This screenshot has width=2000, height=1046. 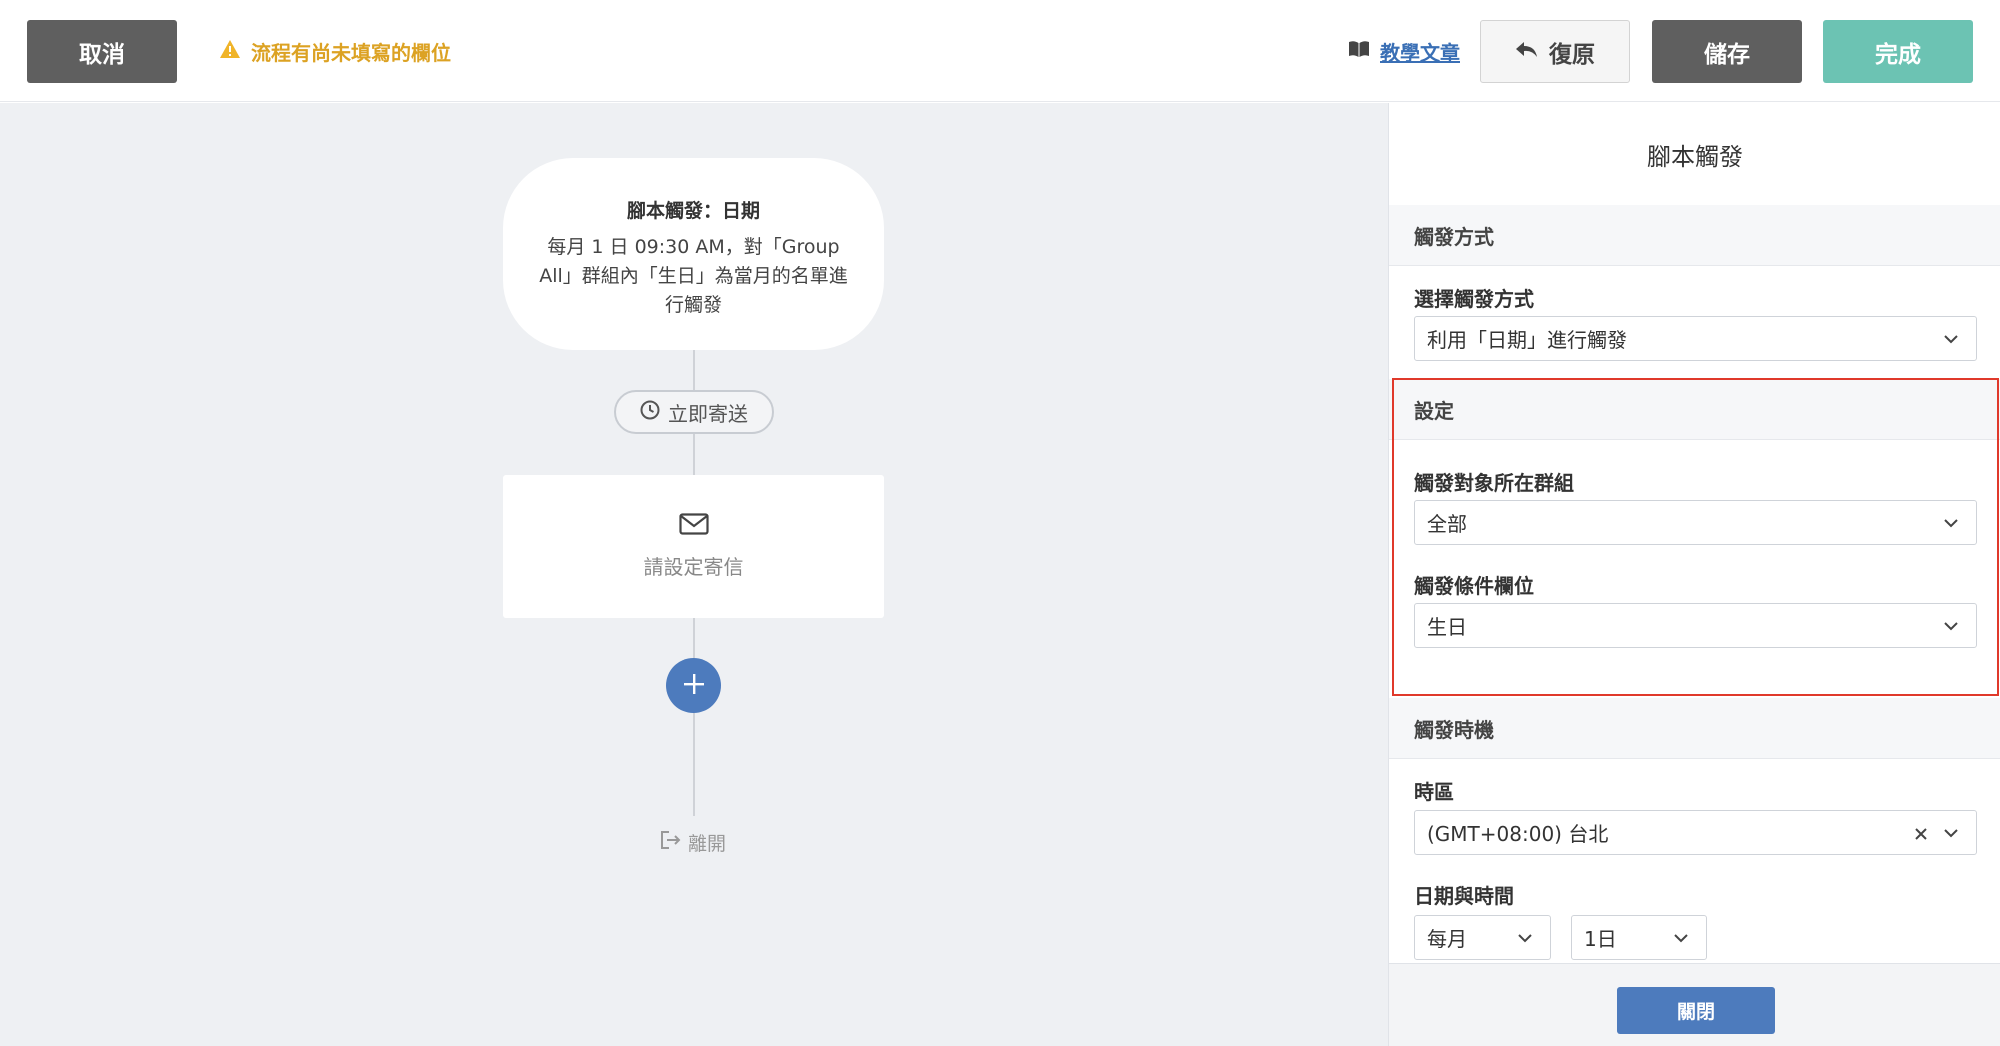 What do you see at coordinates (650, 412) in the screenshot?
I see `clock-icon` at bounding box center [650, 412].